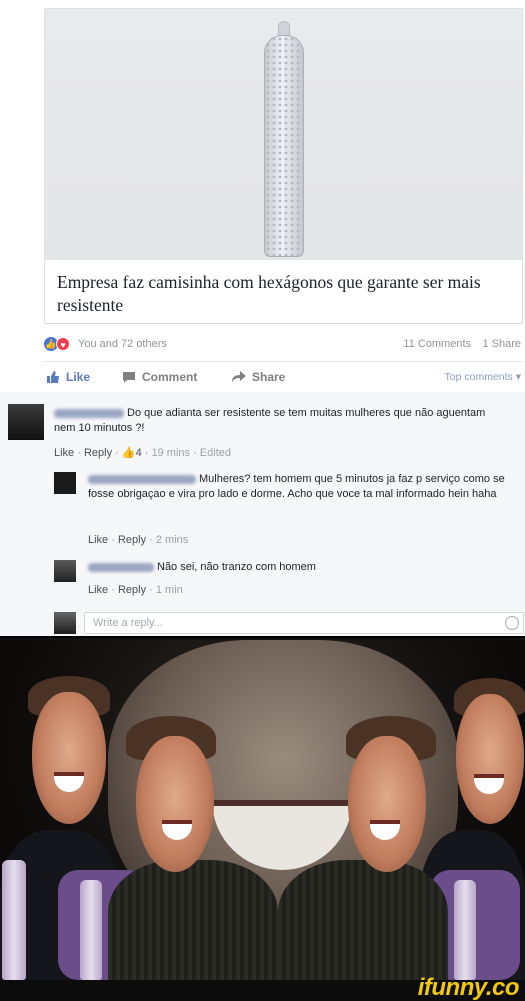 This screenshot has height=1001, width=525. What do you see at coordinates (283, 361) in the screenshot?
I see `divider` at bounding box center [283, 361].